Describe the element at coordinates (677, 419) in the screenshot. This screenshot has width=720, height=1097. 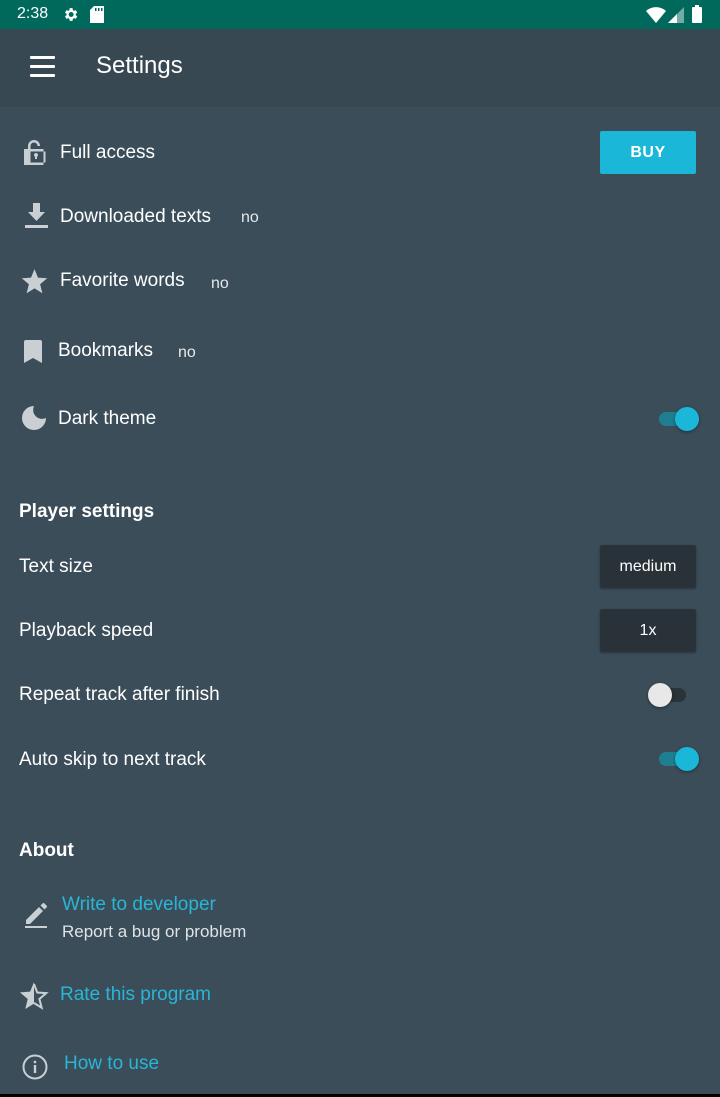
I see `dark-theme-toggle` at that location.